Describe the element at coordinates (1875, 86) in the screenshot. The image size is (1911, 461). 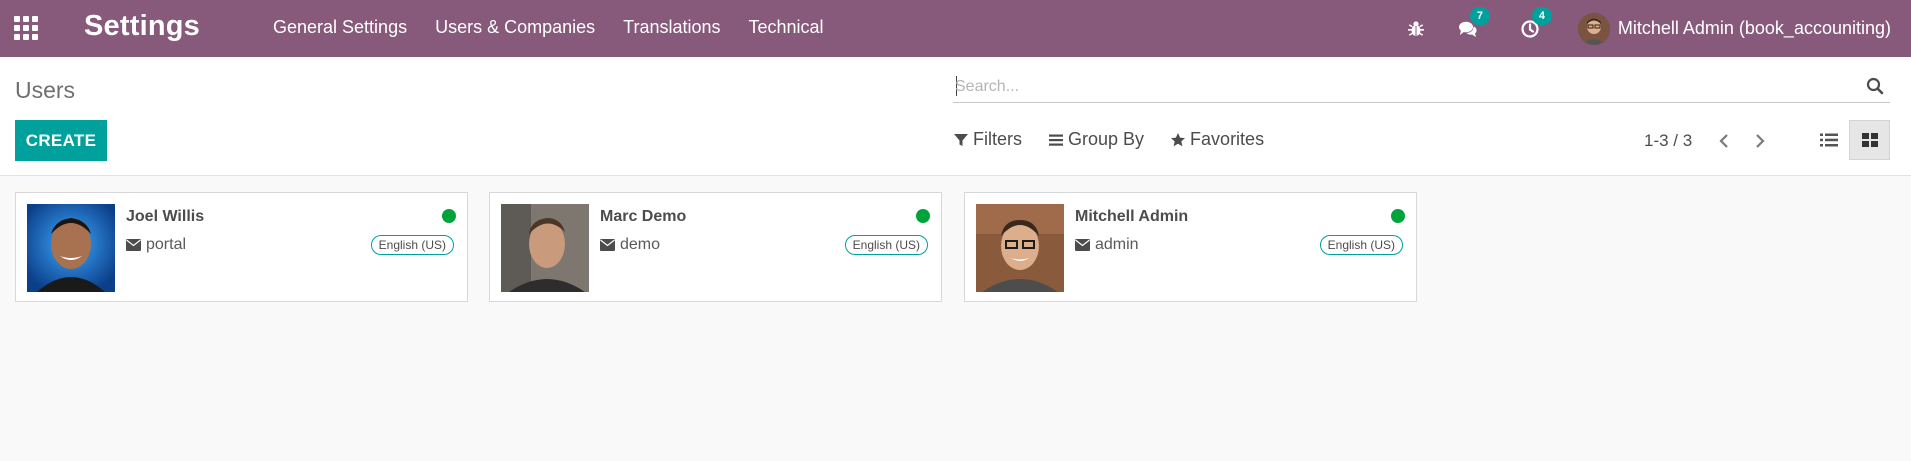
I see `search-icon` at that location.